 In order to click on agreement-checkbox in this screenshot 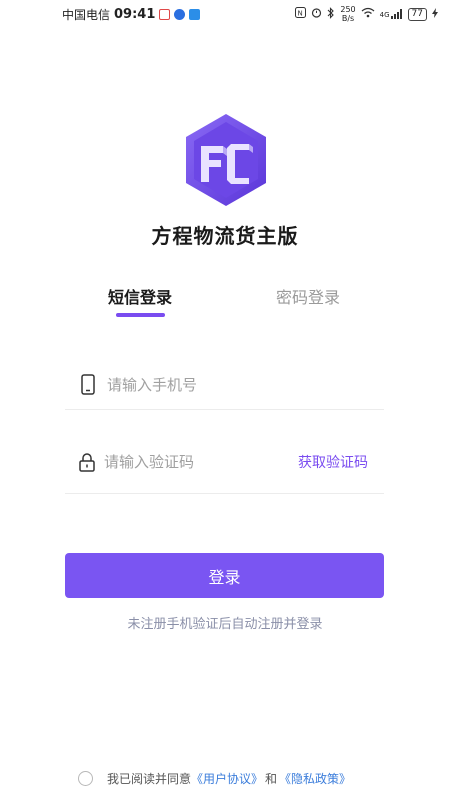, I will do `click(85, 778)`.